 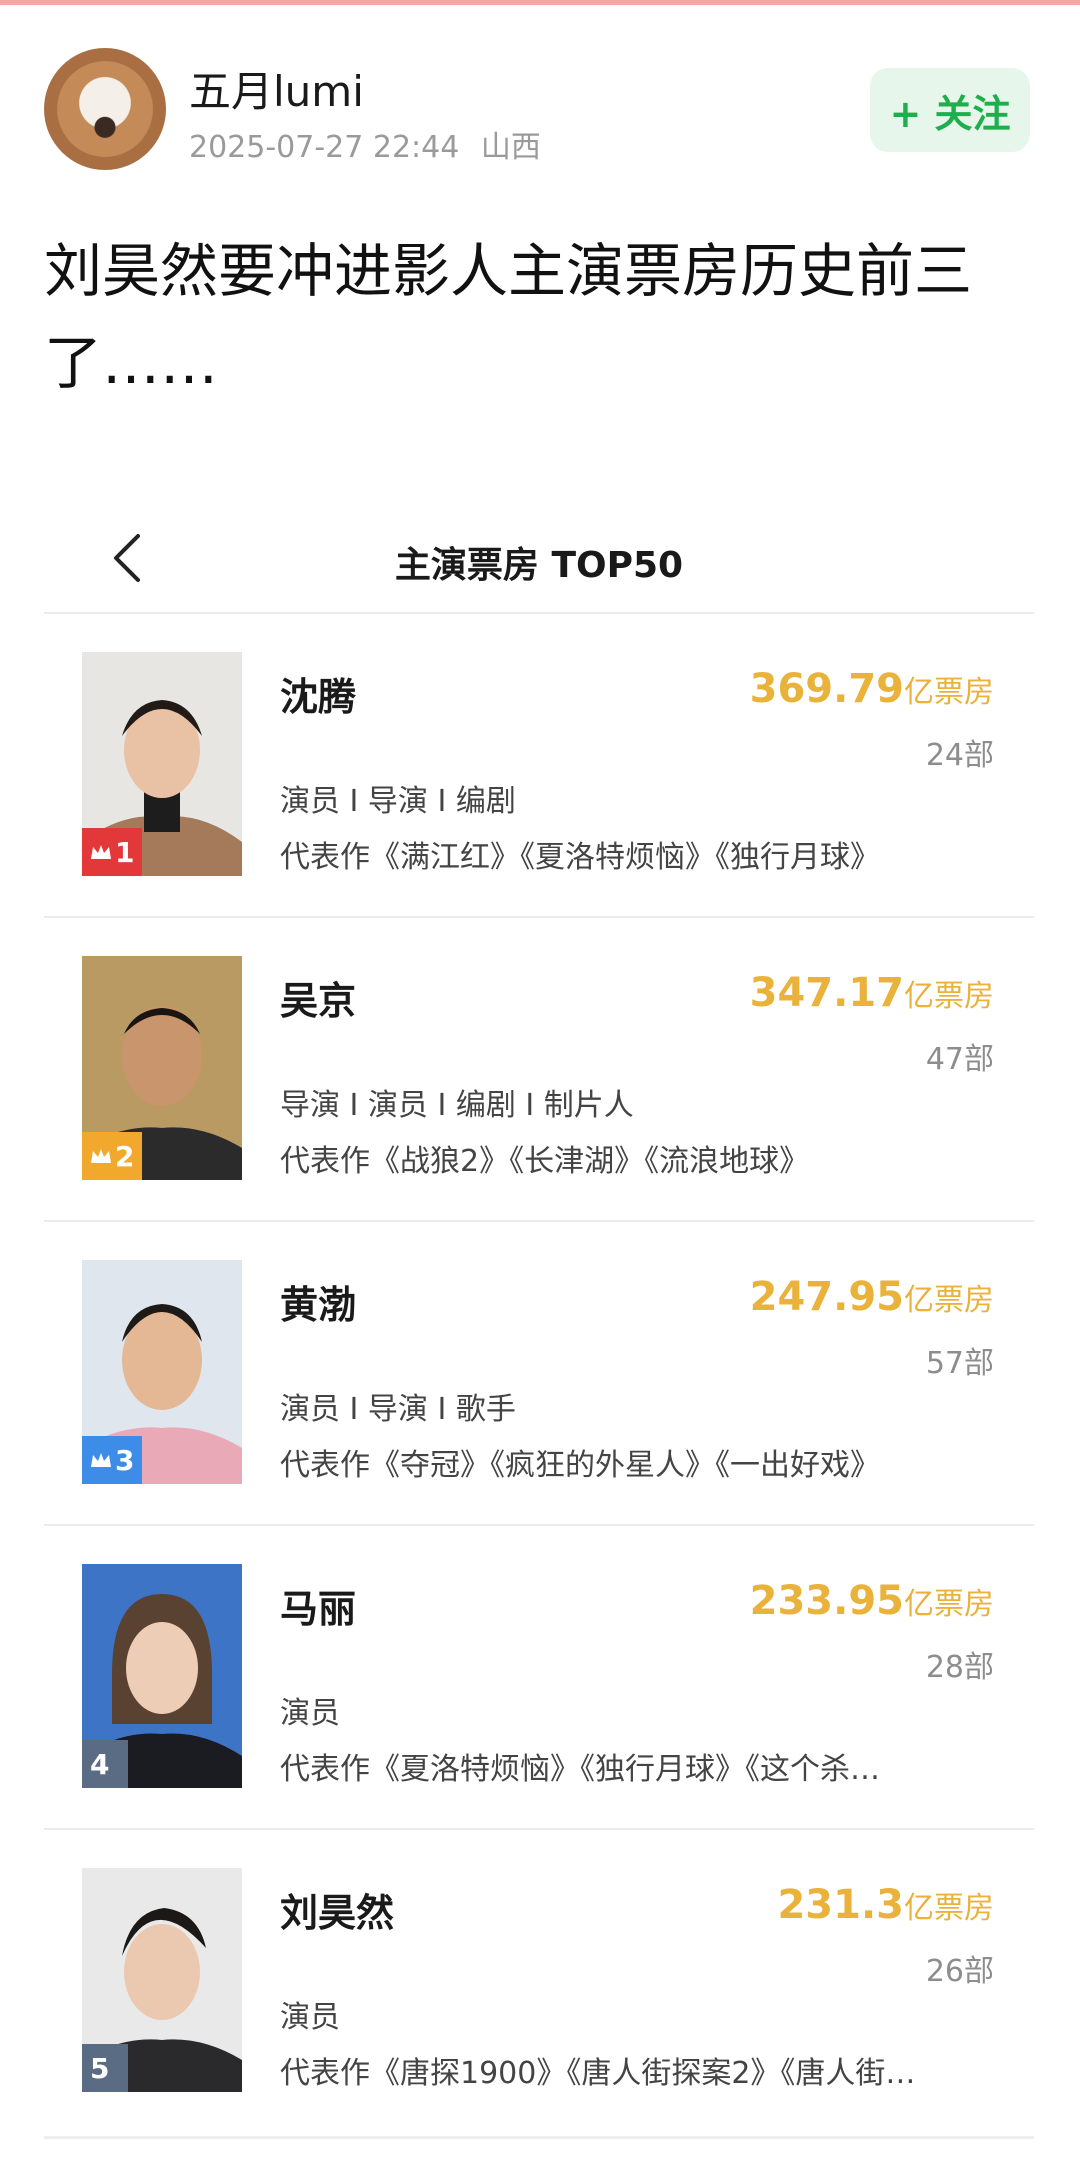 What do you see at coordinates (540, 2) in the screenshot?
I see `top-accent-bar` at bounding box center [540, 2].